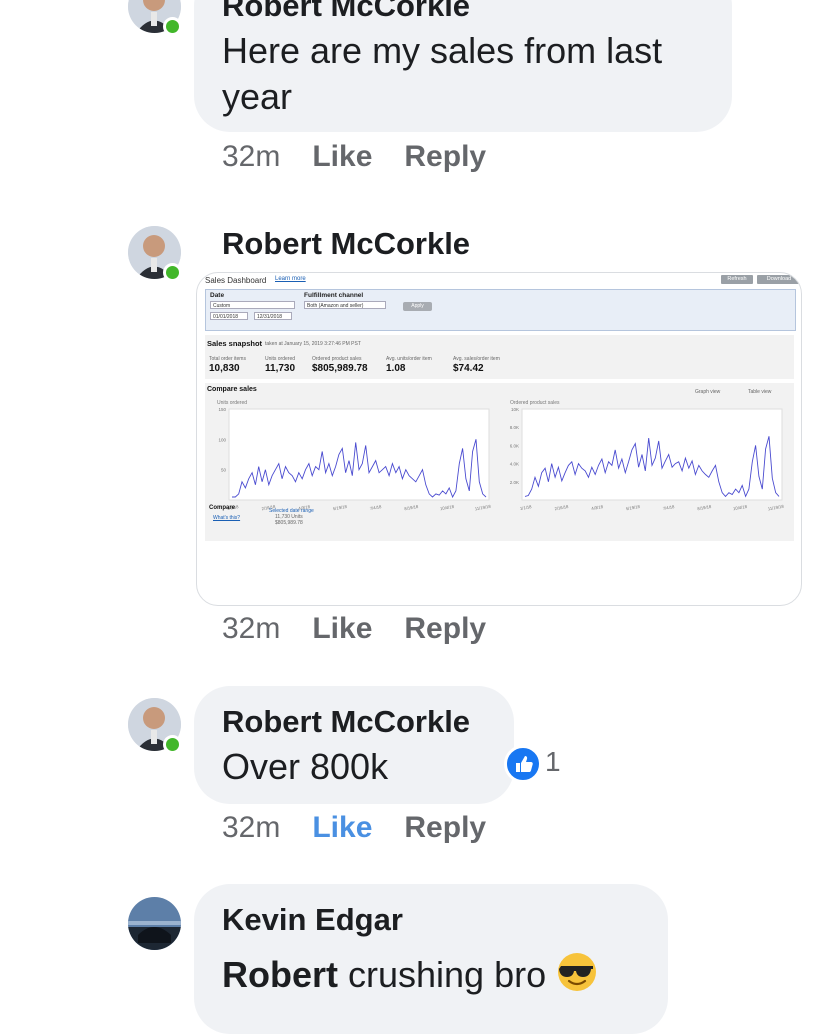 The width and height of the screenshot is (826, 1034). I want to click on mention-link: Robert, so click(280, 974).